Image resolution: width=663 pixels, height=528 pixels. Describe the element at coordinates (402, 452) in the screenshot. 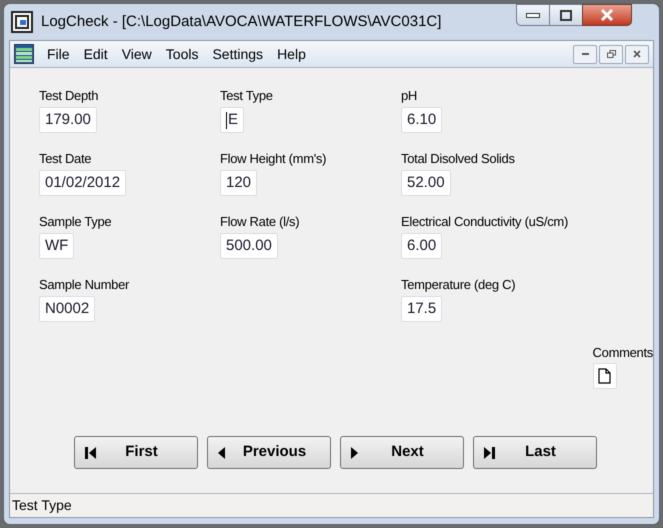

I see `nav-button: Next` at that location.